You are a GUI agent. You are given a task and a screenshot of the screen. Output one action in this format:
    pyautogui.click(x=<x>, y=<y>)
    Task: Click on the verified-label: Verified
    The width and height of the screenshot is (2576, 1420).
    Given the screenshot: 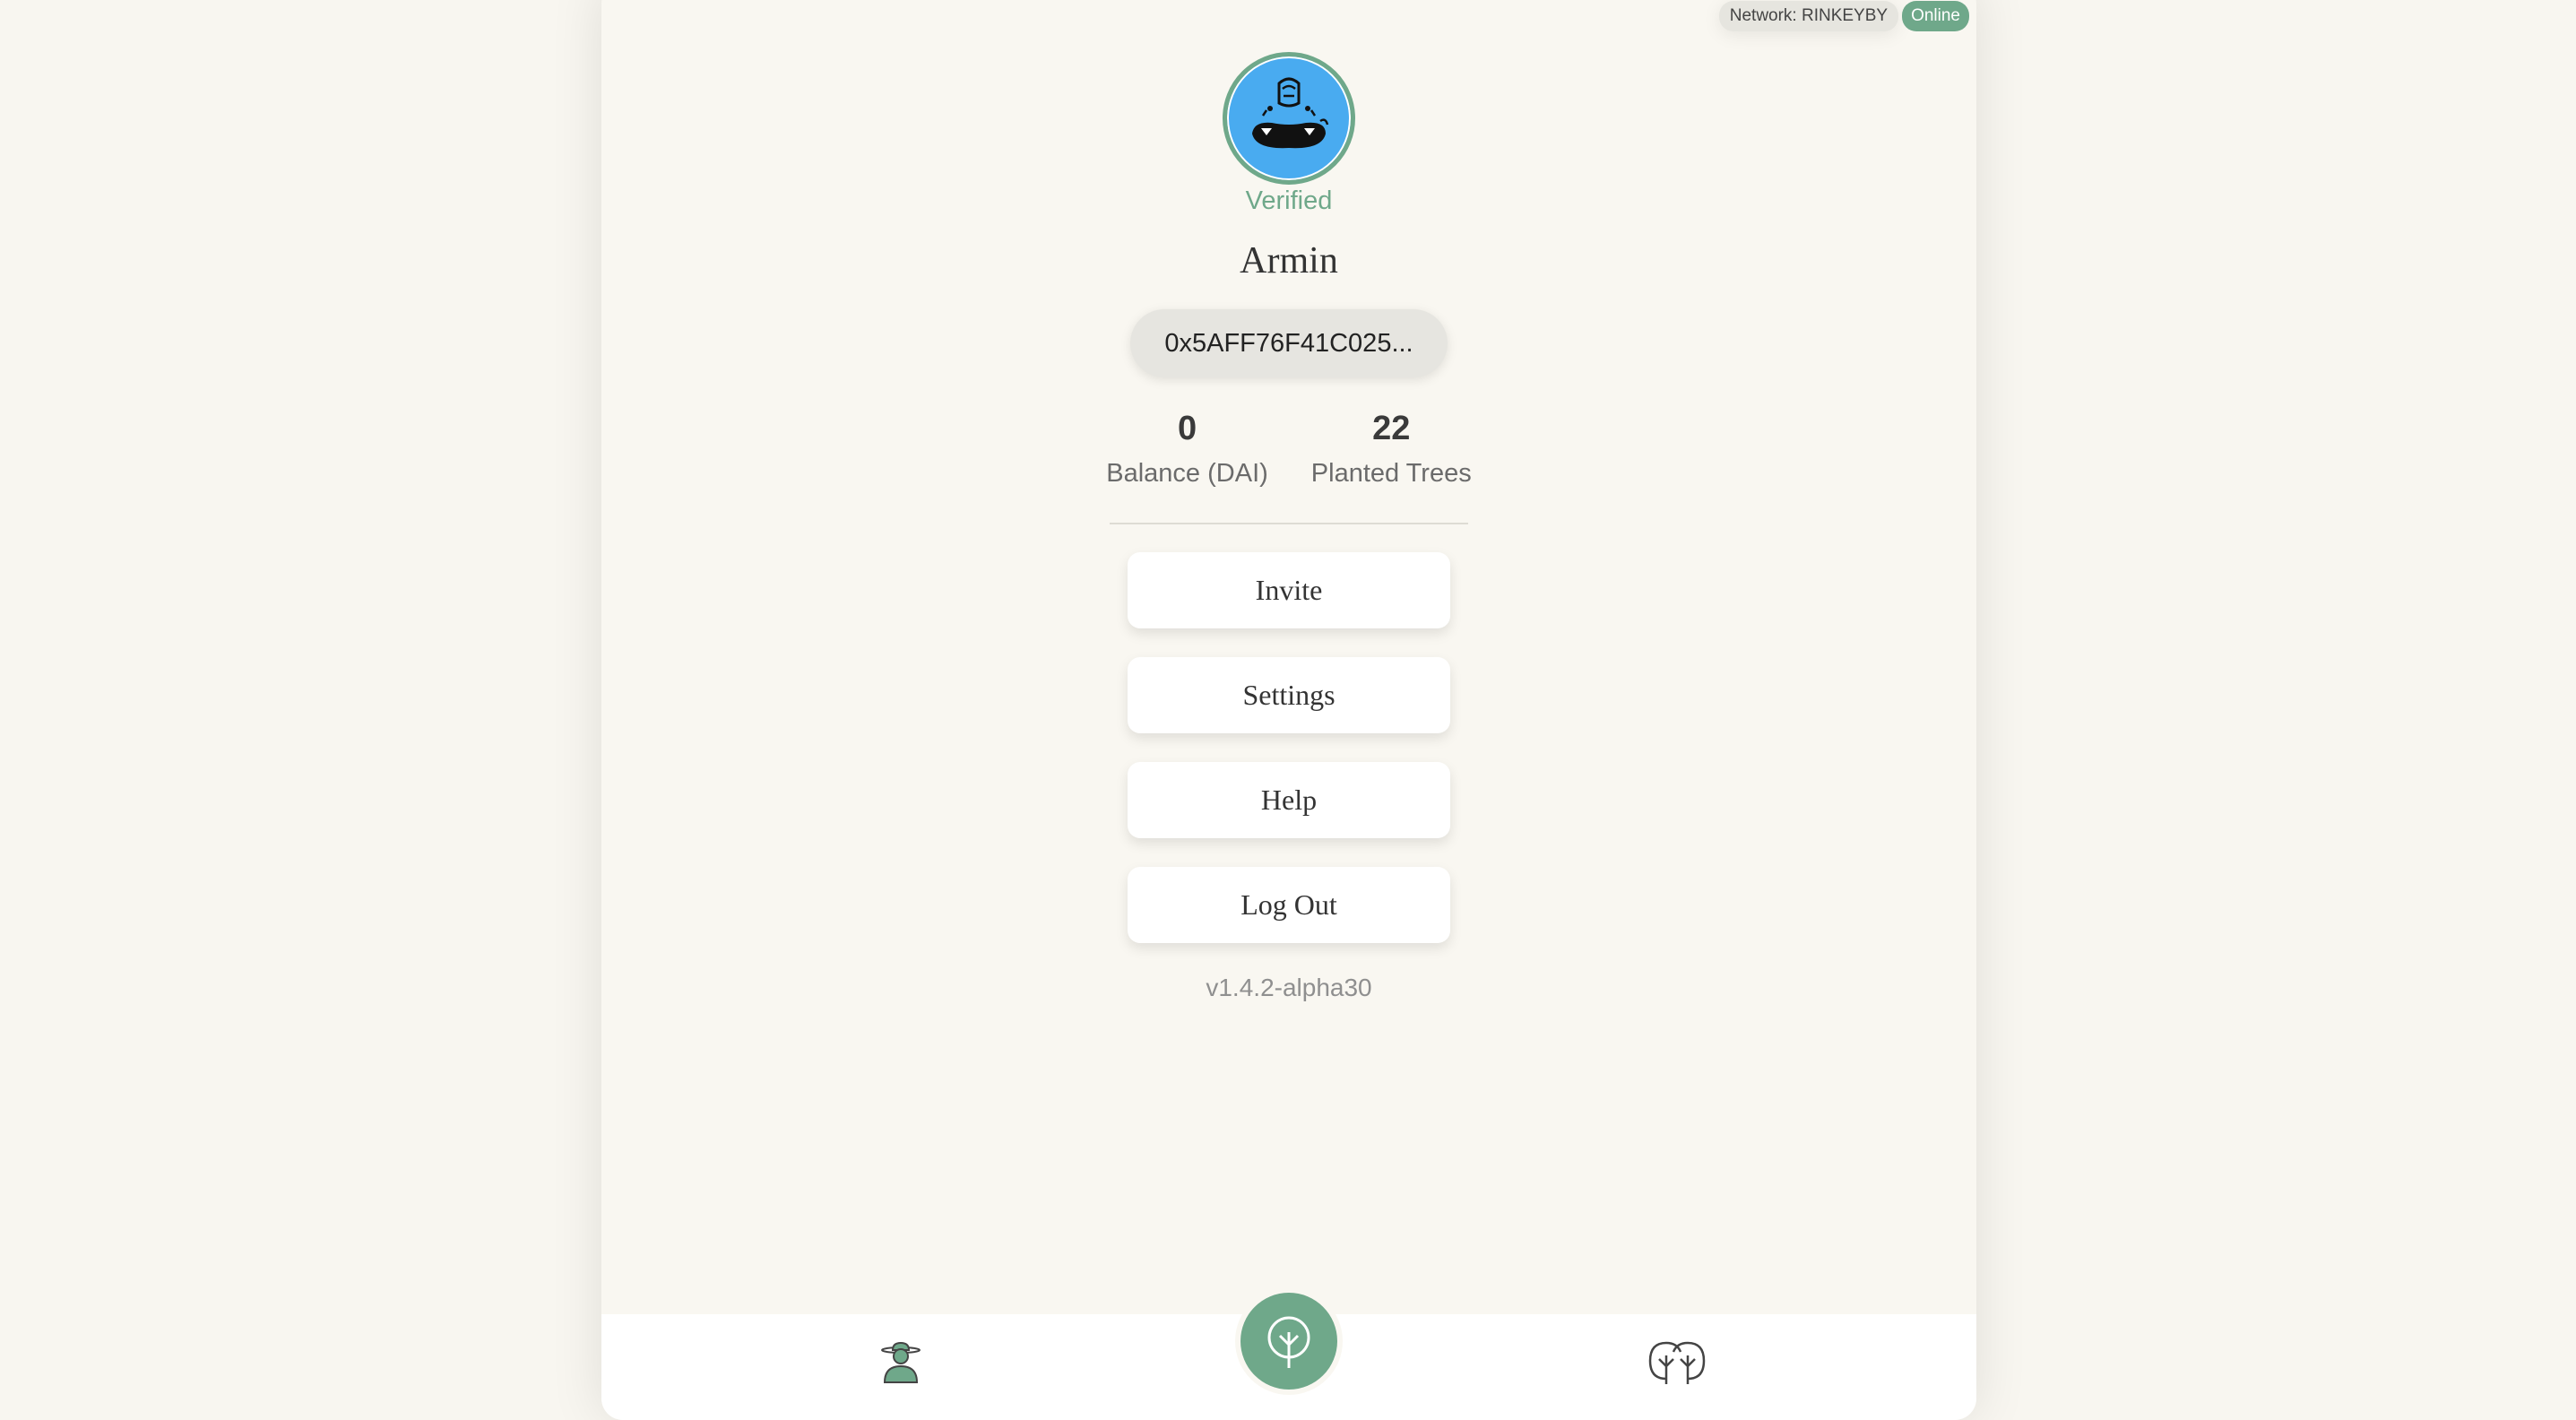 What is the action you would take?
    pyautogui.click(x=1289, y=201)
    